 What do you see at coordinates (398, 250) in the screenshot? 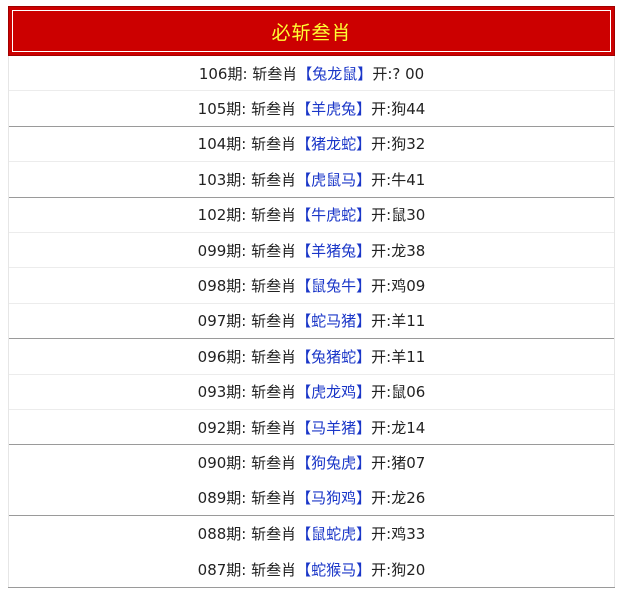
I see `row-result: 开:龙38` at bounding box center [398, 250].